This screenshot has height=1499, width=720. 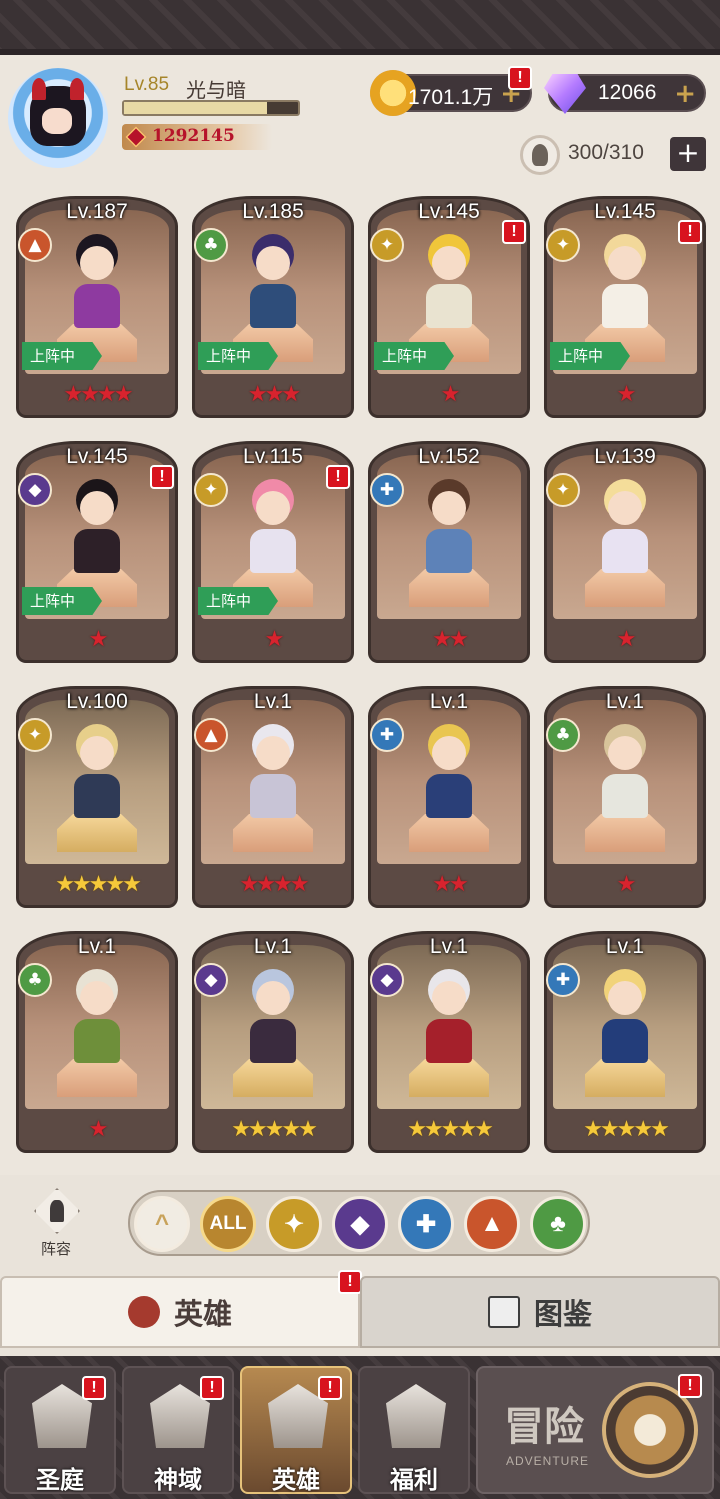 I want to click on hero-level: Lv.139, so click(x=625, y=456).